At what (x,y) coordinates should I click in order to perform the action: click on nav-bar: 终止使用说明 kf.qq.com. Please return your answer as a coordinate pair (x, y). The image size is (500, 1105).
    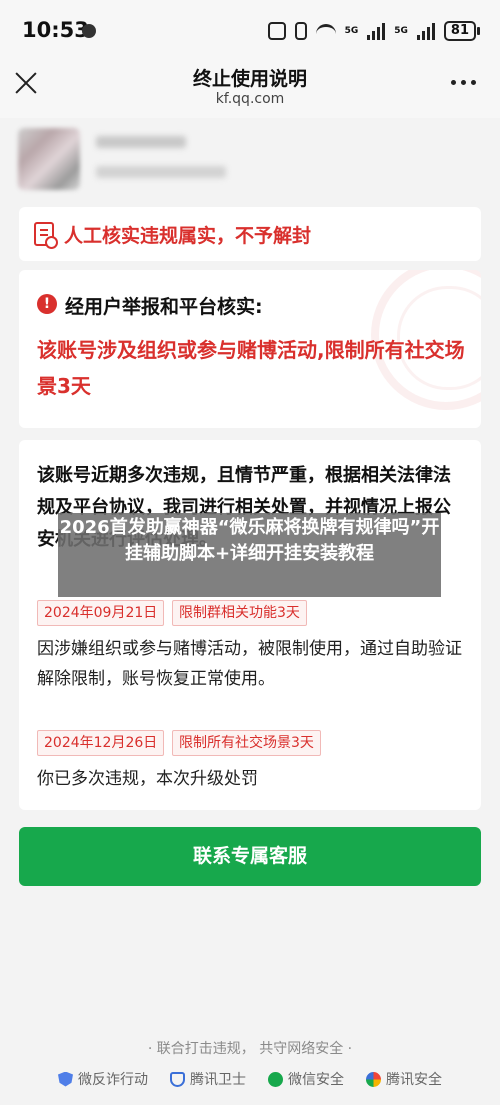
    Looking at the image, I should click on (250, 88).